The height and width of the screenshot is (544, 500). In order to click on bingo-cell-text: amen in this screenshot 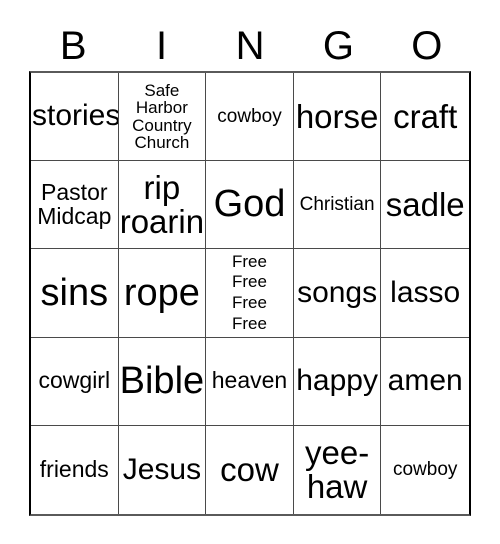, I will do `click(425, 380)`.